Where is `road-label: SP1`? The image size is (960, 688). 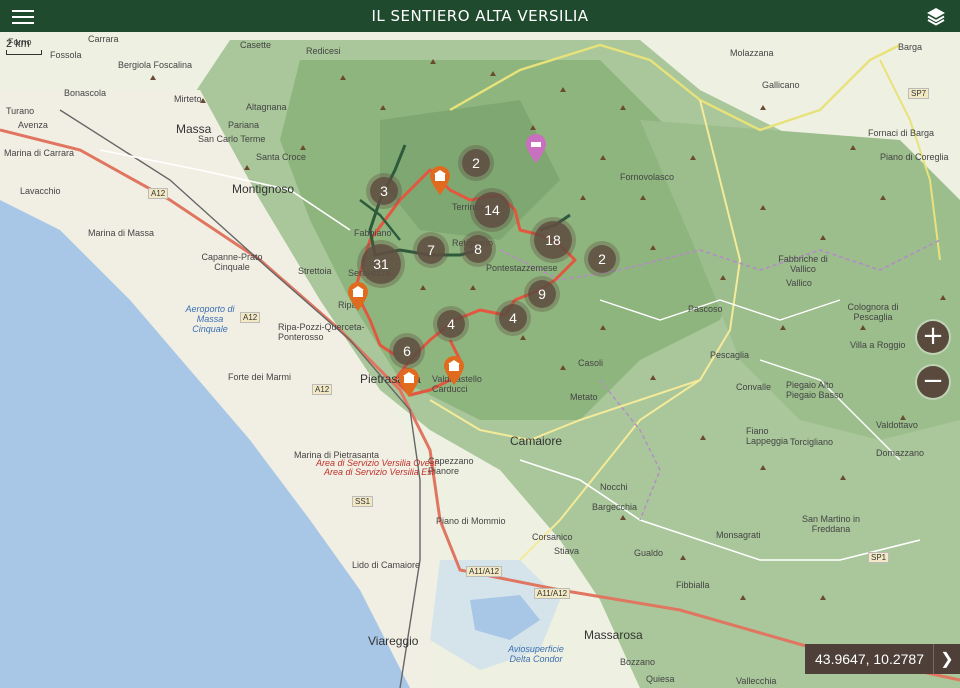 road-label: SP1 is located at coordinates (879, 557).